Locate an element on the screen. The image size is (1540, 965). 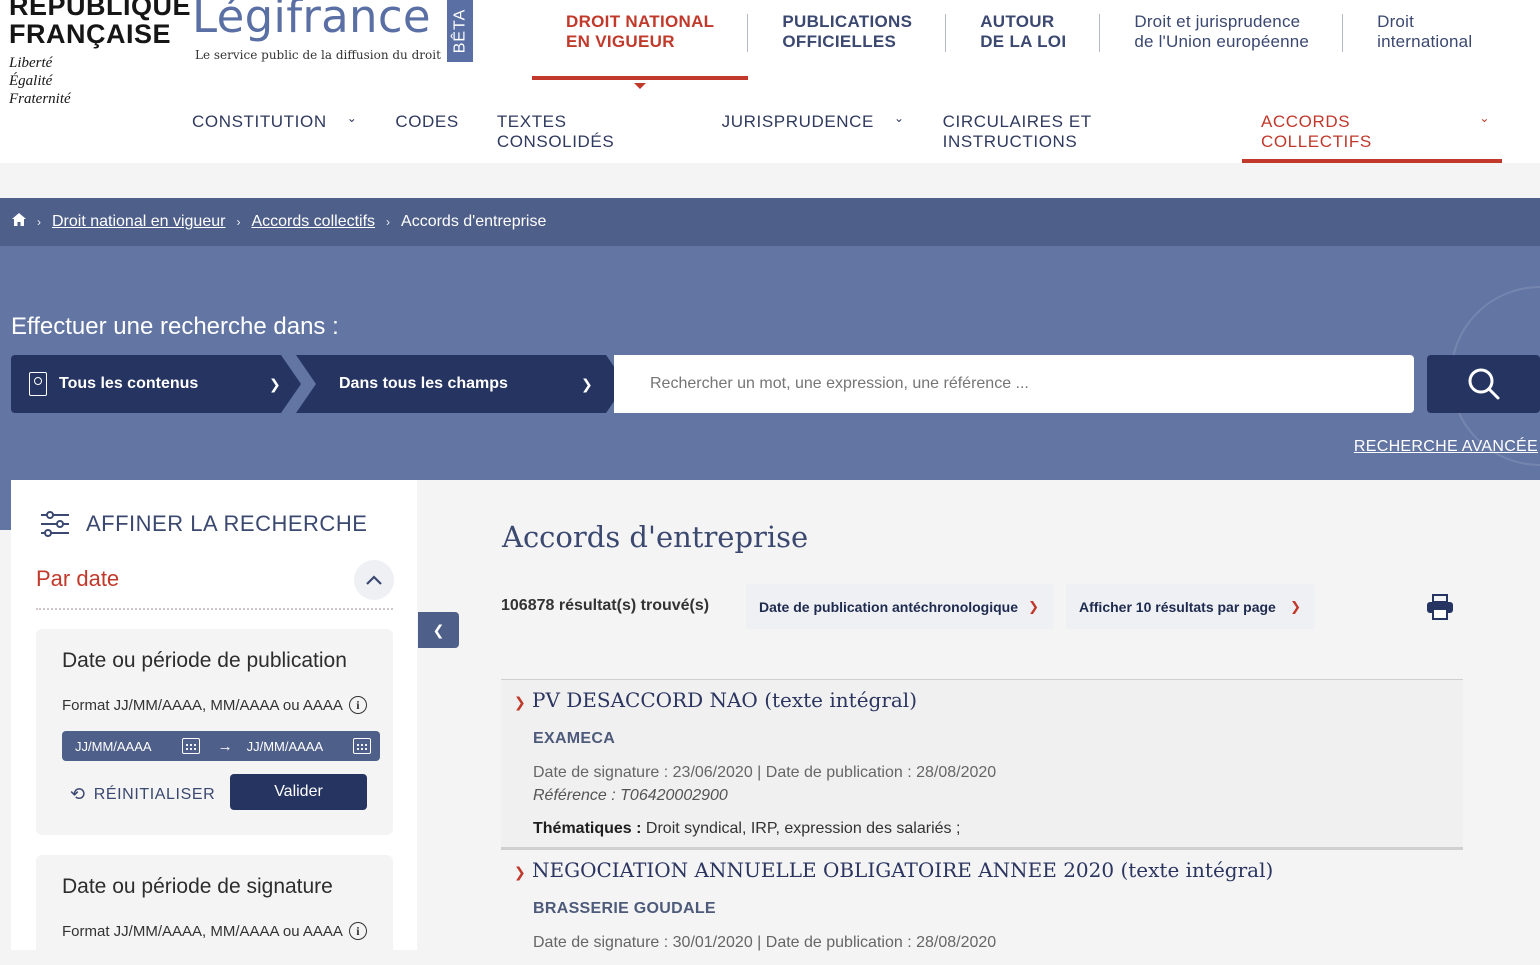
reset-button: ⟲ RÉINITIALISER is located at coordinates (142, 794).